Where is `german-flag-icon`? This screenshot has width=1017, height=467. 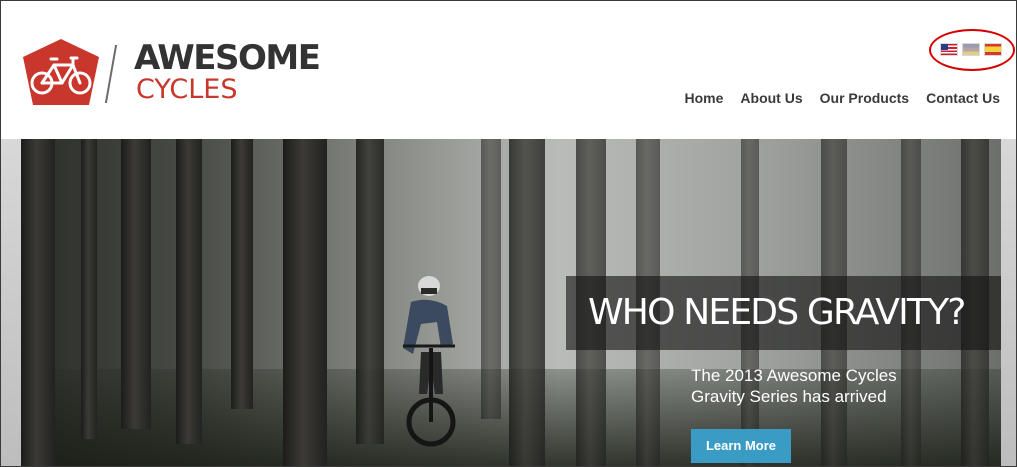
german-flag-icon is located at coordinates (971, 49).